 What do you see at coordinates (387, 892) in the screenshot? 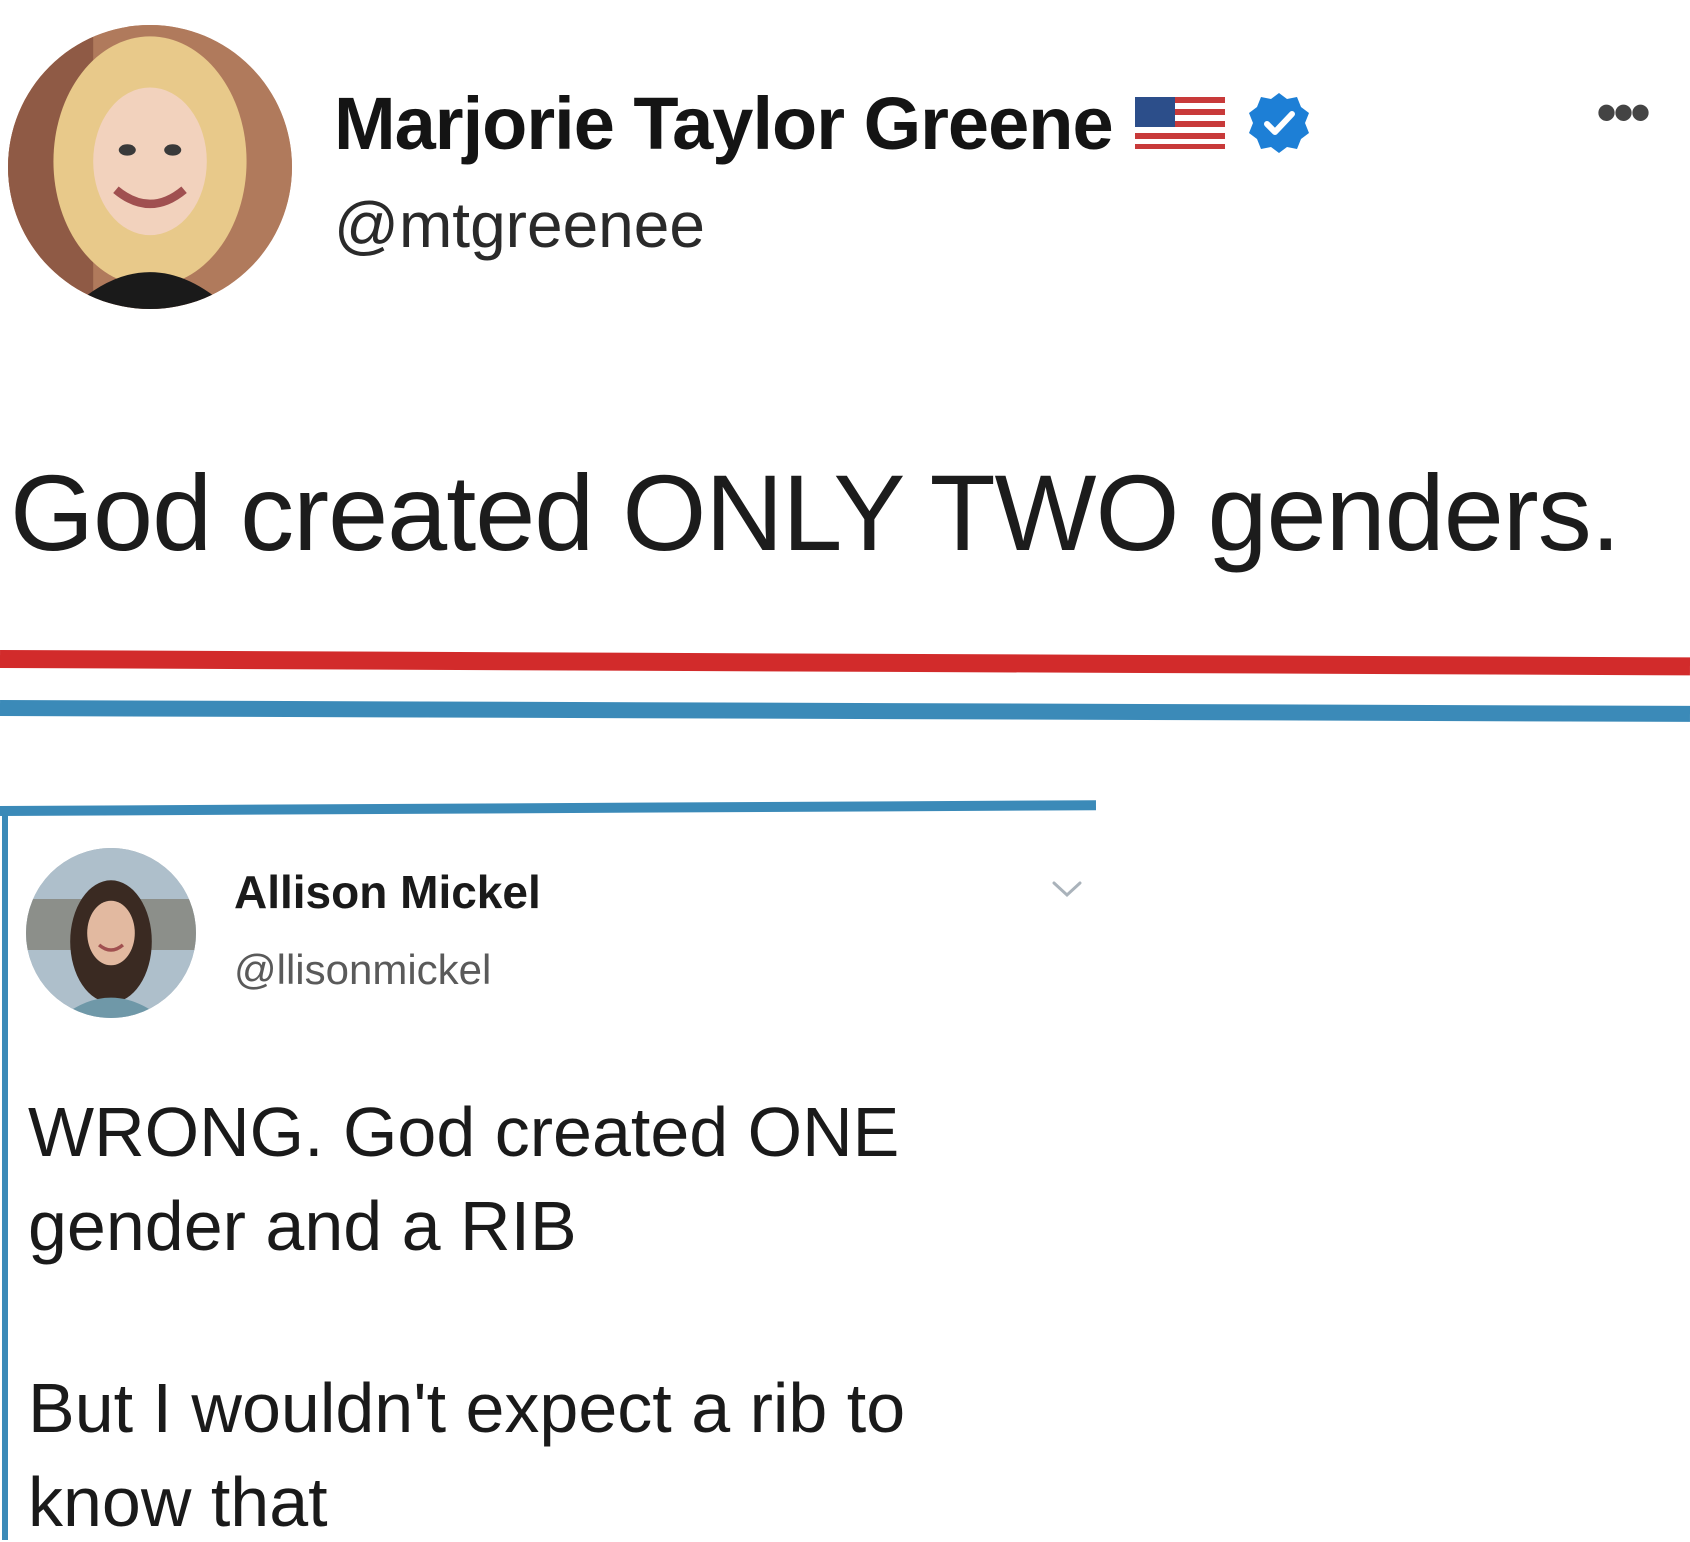
I see `reply-display-name: Allison Mickel` at bounding box center [387, 892].